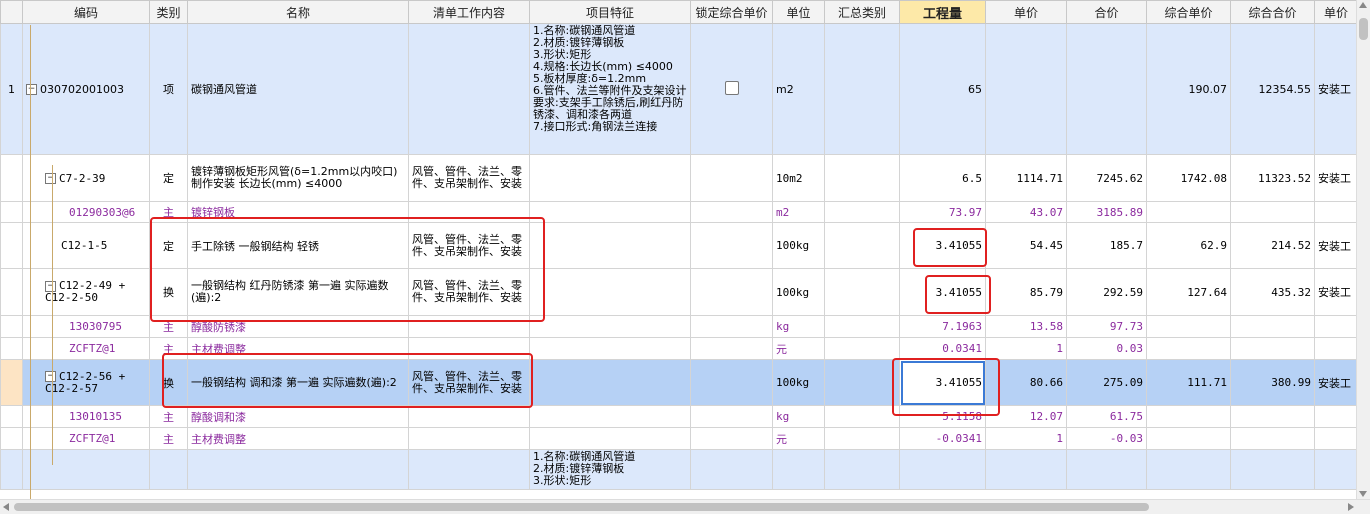 This screenshot has width=1370, height=514. Describe the element at coordinates (1188, 178) in the screenshot. I see `composite-price-cell: 1742.08` at that location.